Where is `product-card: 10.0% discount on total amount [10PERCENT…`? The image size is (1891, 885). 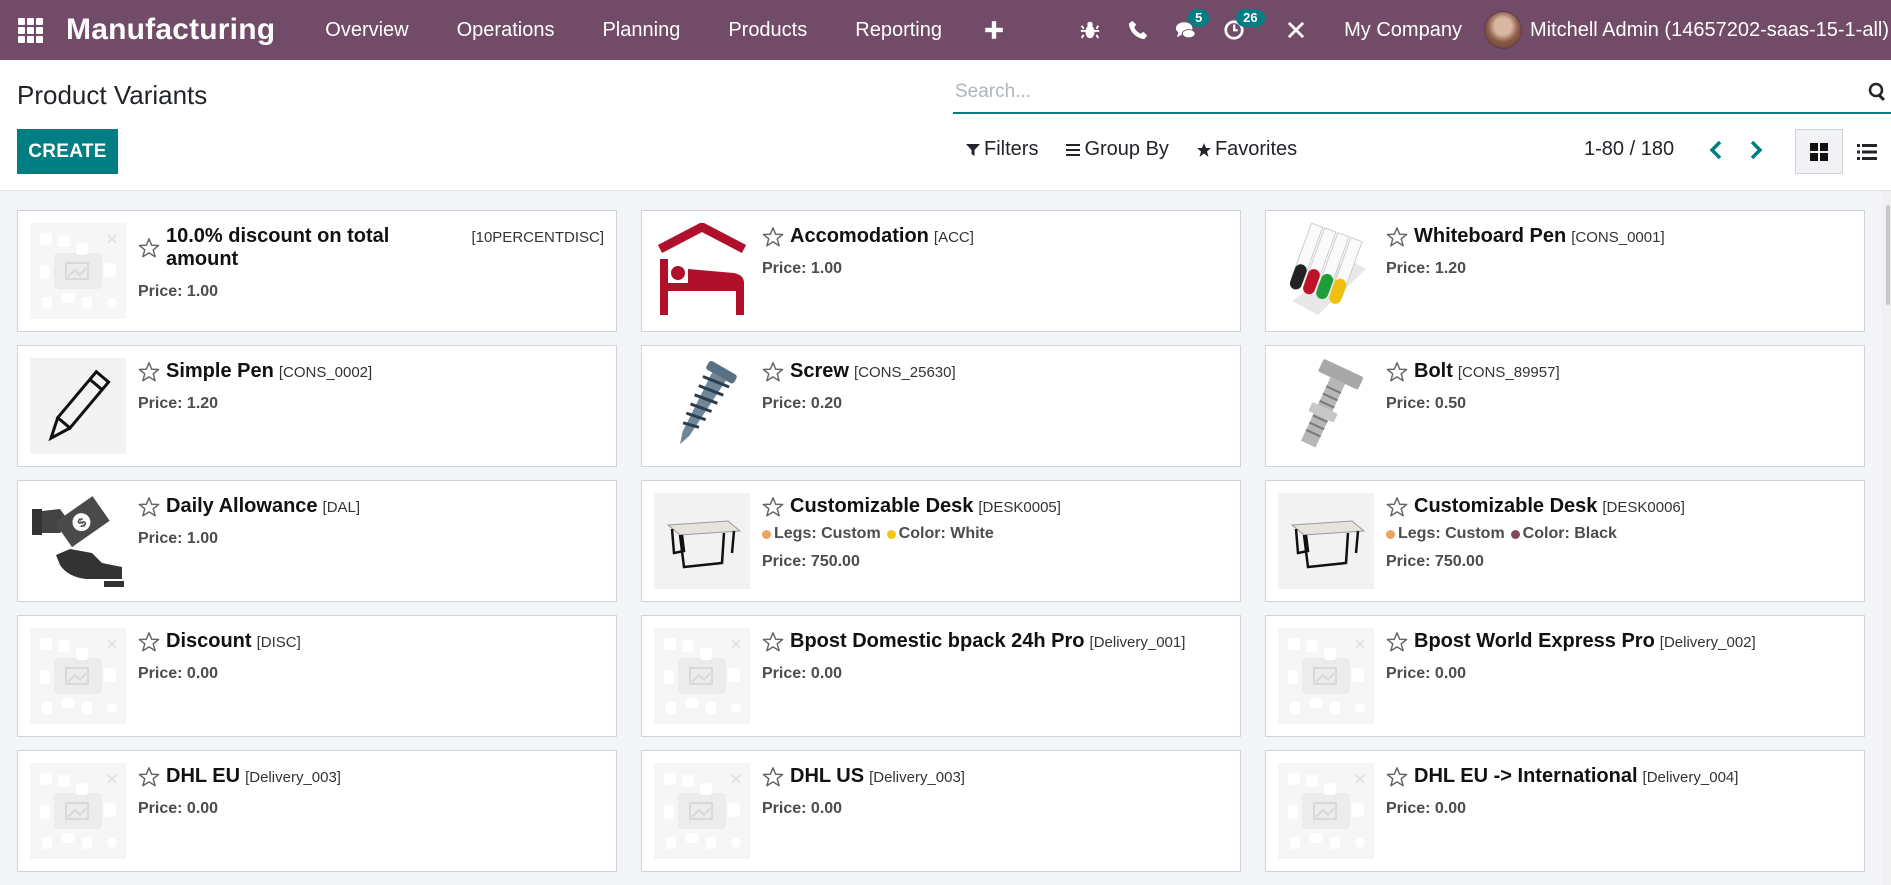
product-card: 10.0% discount on total amount [10PERCENT… is located at coordinates (317, 271).